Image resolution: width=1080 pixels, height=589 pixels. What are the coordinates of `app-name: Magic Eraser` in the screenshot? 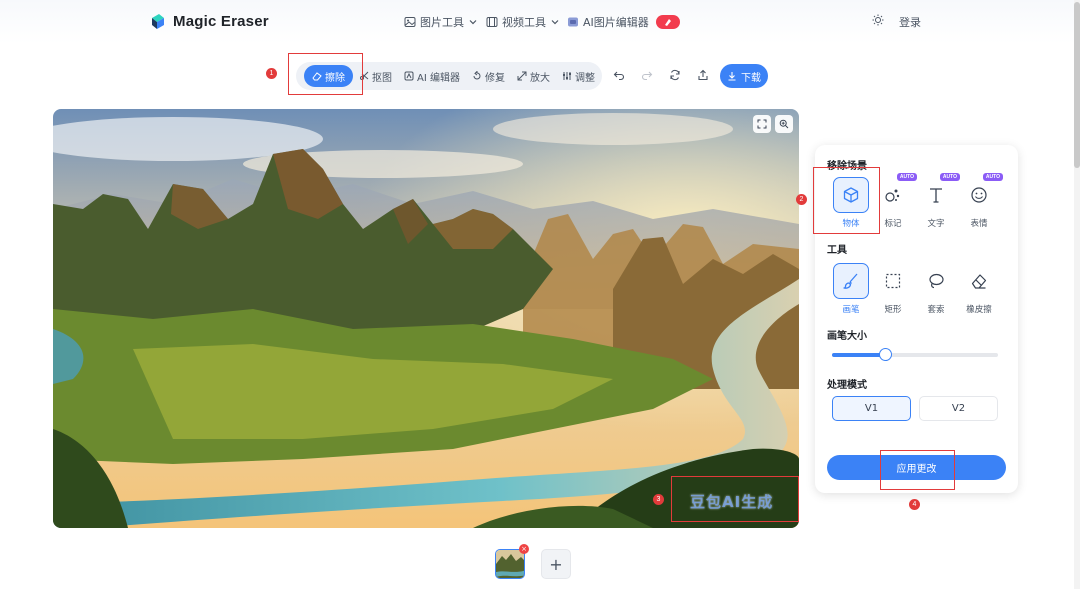 It's located at (221, 21).